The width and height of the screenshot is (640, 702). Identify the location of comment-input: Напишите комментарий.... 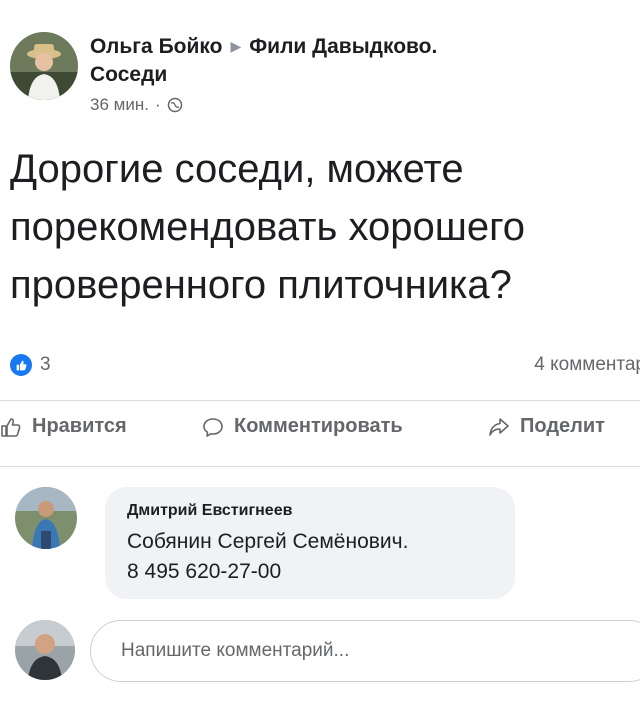
(365, 651).